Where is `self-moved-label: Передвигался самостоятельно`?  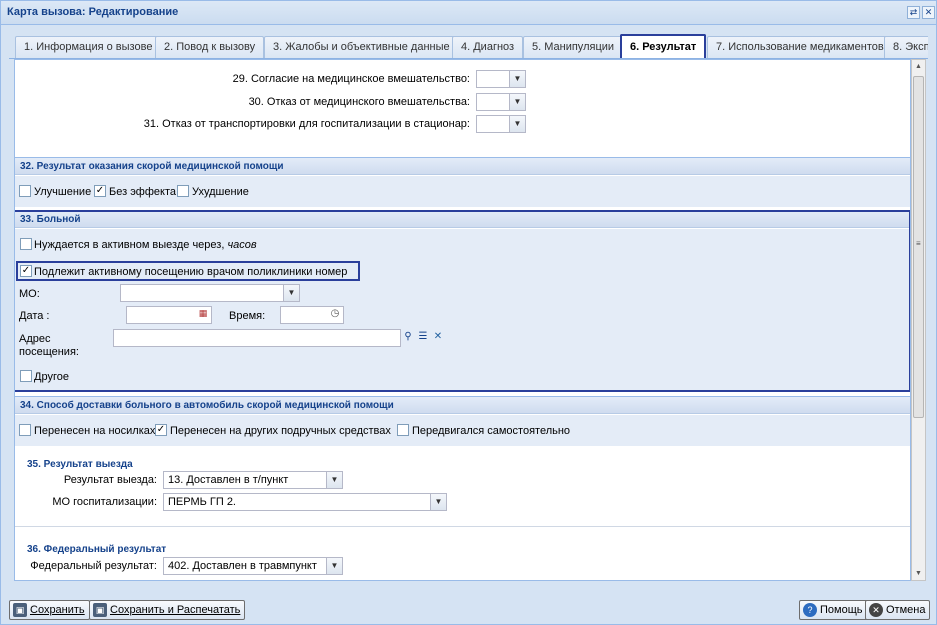 self-moved-label: Передвигался самостоятельно is located at coordinates (491, 431).